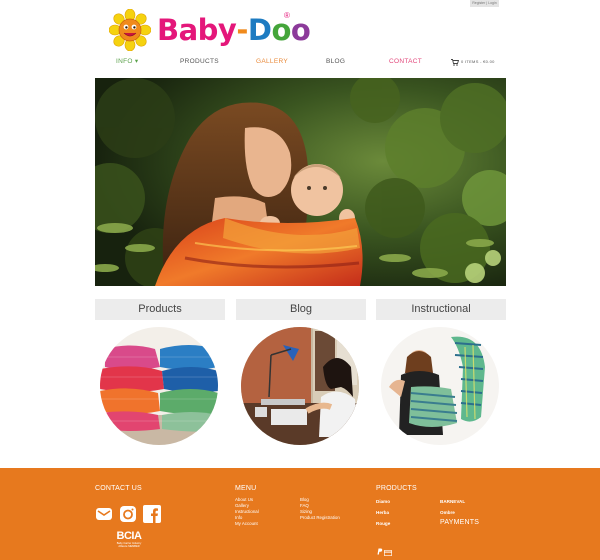 This screenshot has width=600, height=560. I want to click on register-login-link: Register | Login, so click(484, 3).